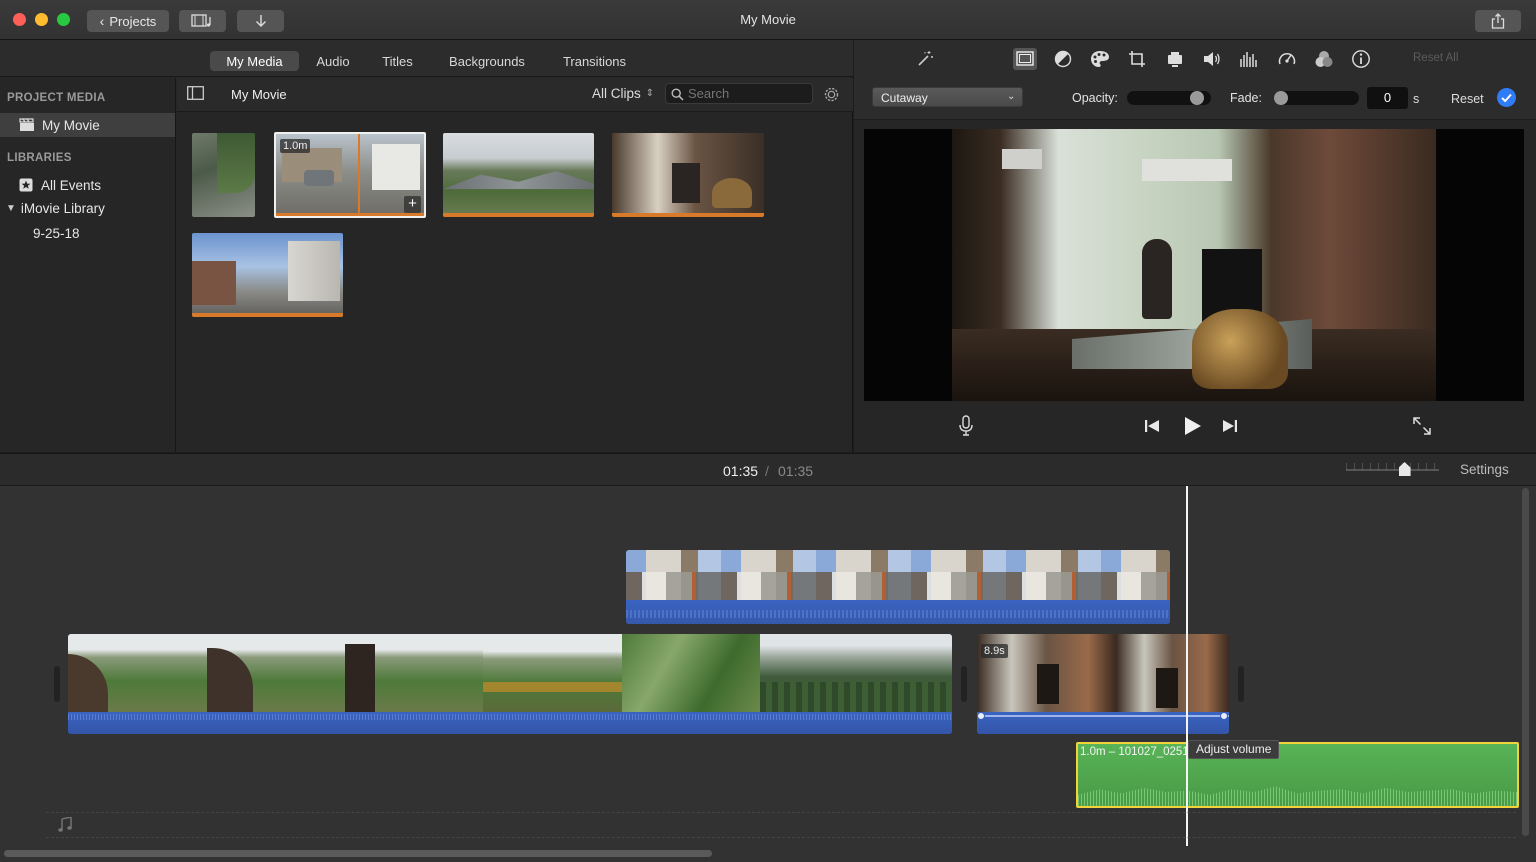 The width and height of the screenshot is (1536, 862). Describe the element at coordinates (1416, 99) in the screenshot. I see `fade-unit: s` at that location.